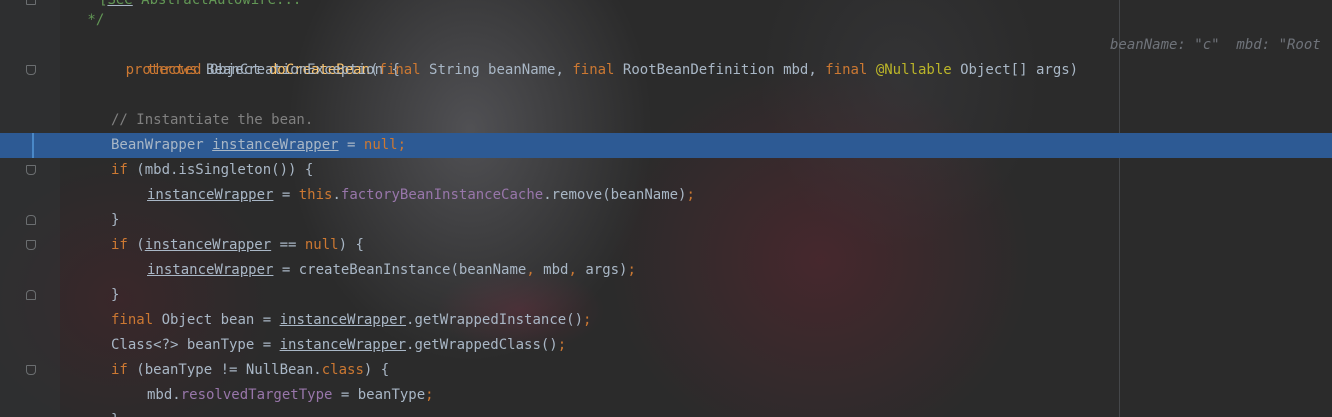 This screenshot has height=417, width=1332. I want to click on code-line: // Instantiate the bean., so click(666, 120).